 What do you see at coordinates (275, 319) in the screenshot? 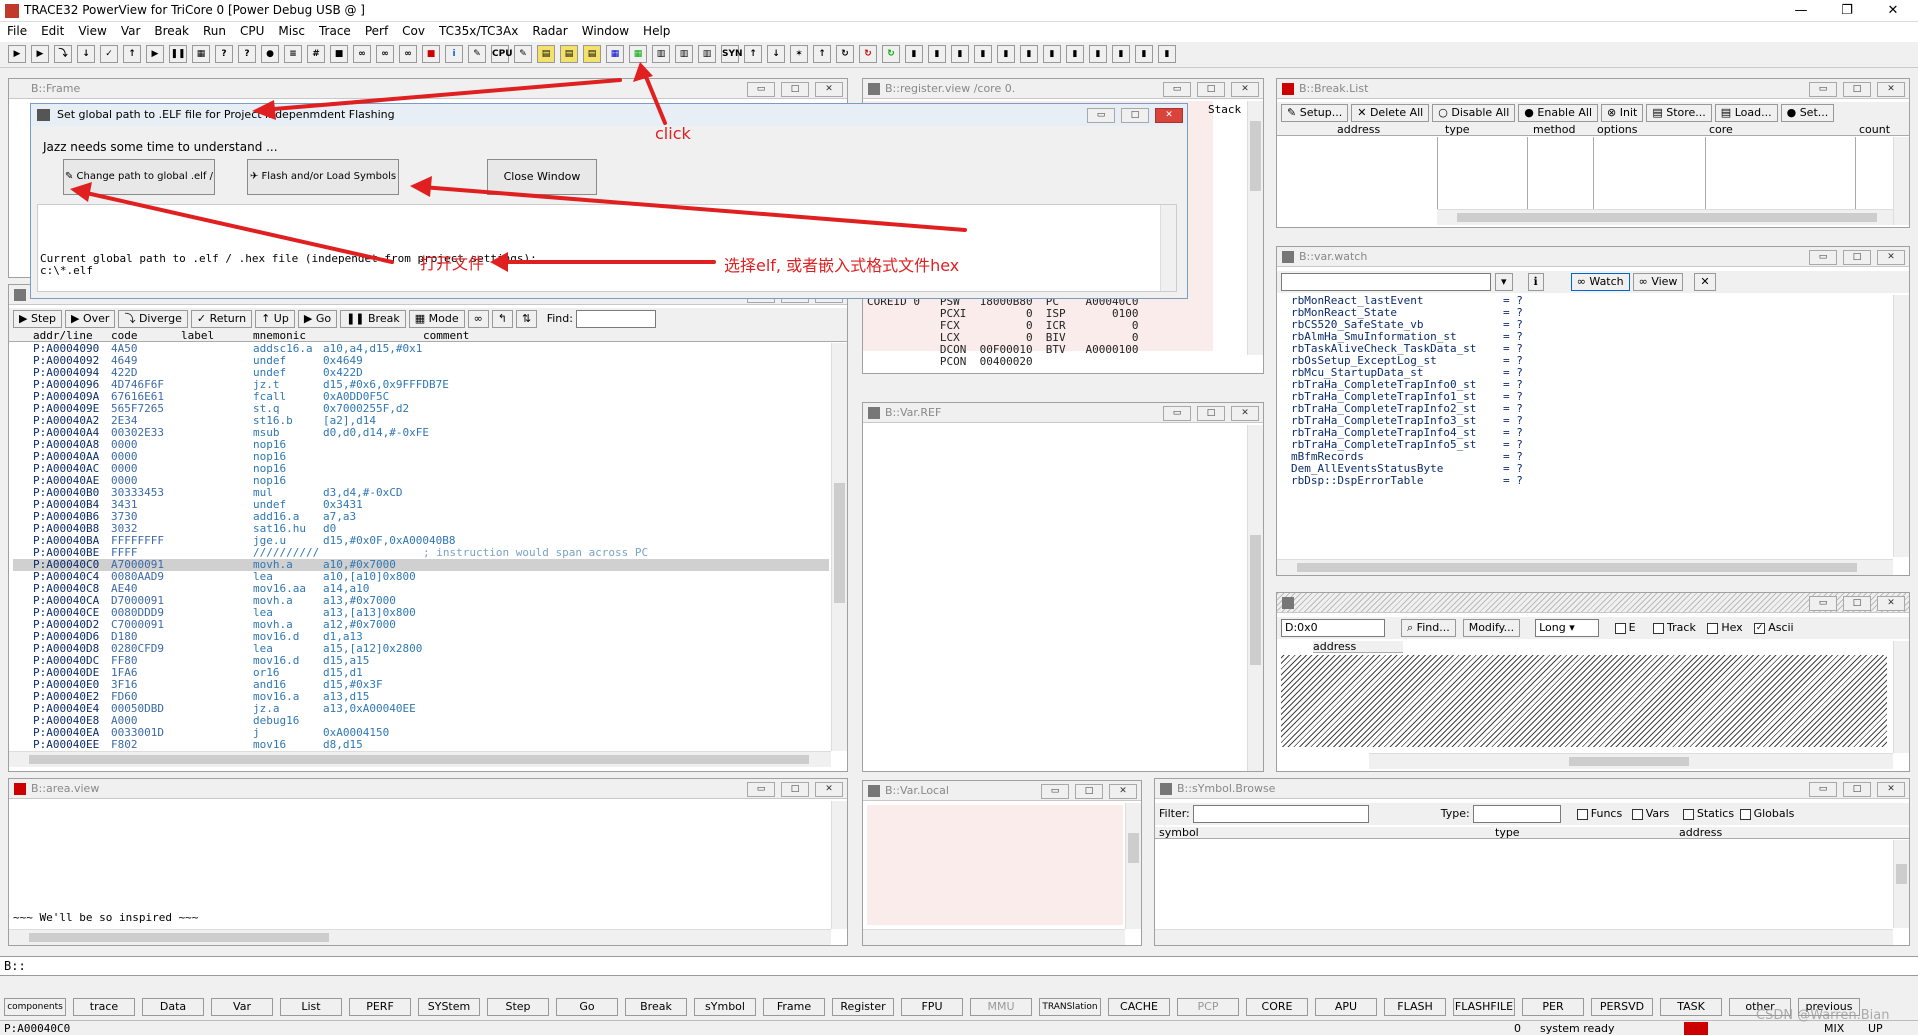
I see `up-button: ↑ Up` at bounding box center [275, 319].